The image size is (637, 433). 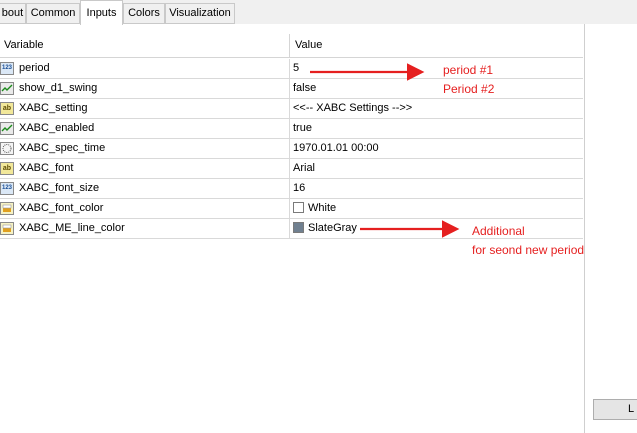 What do you see at coordinates (469, 89) in the screenshot?
I see `annotation-period-2: Period #2` at bounding box center [469, 89].